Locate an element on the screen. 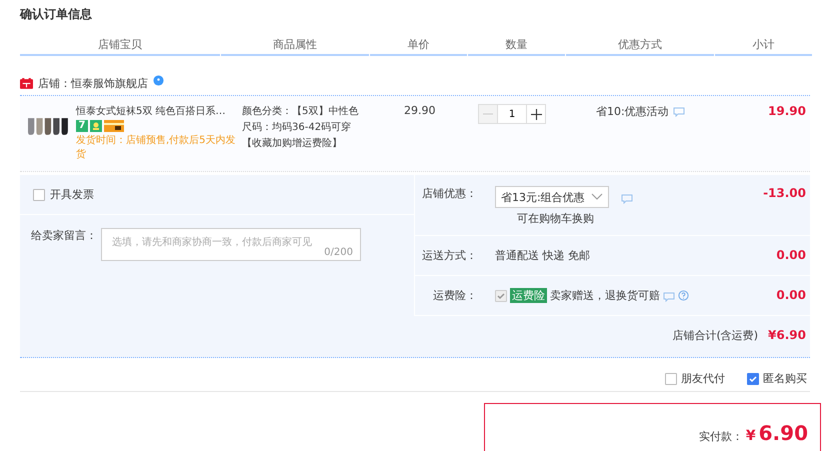  column-header: 数量 is located at coordinates (516, 46).